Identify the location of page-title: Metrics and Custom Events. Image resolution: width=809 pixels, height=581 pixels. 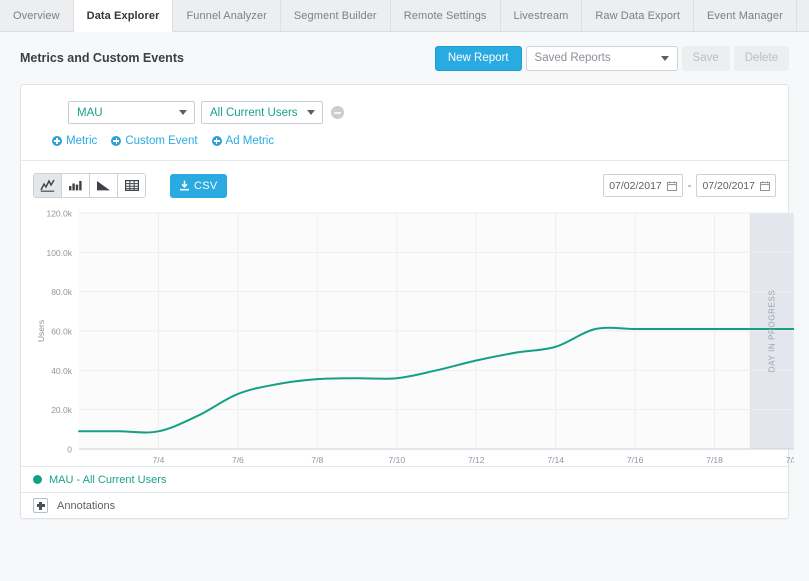
(102, 58).